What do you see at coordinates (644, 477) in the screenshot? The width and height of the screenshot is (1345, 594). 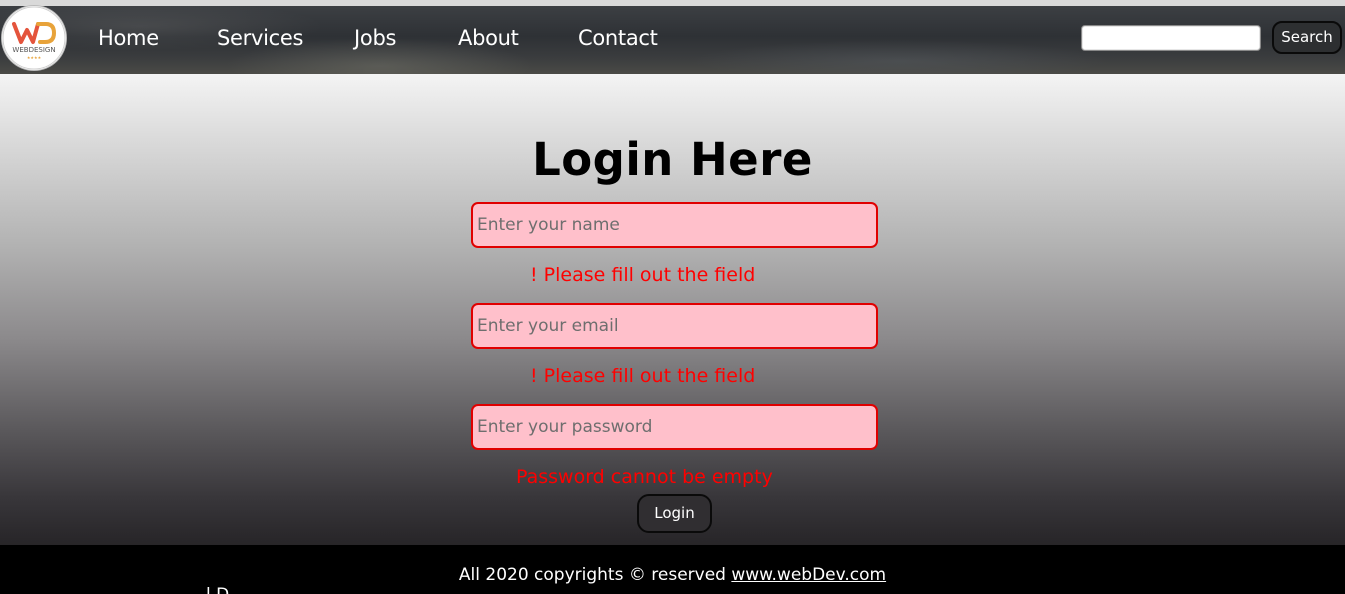 I see `password-error-message: Password cannot be empty` at bounding box center [644, 477].